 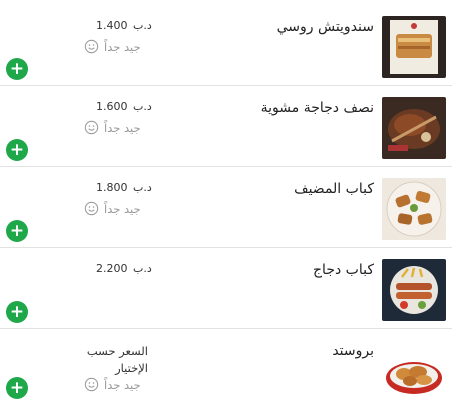 I want to click on price-value: 2.200, so click(x=112, y=268).